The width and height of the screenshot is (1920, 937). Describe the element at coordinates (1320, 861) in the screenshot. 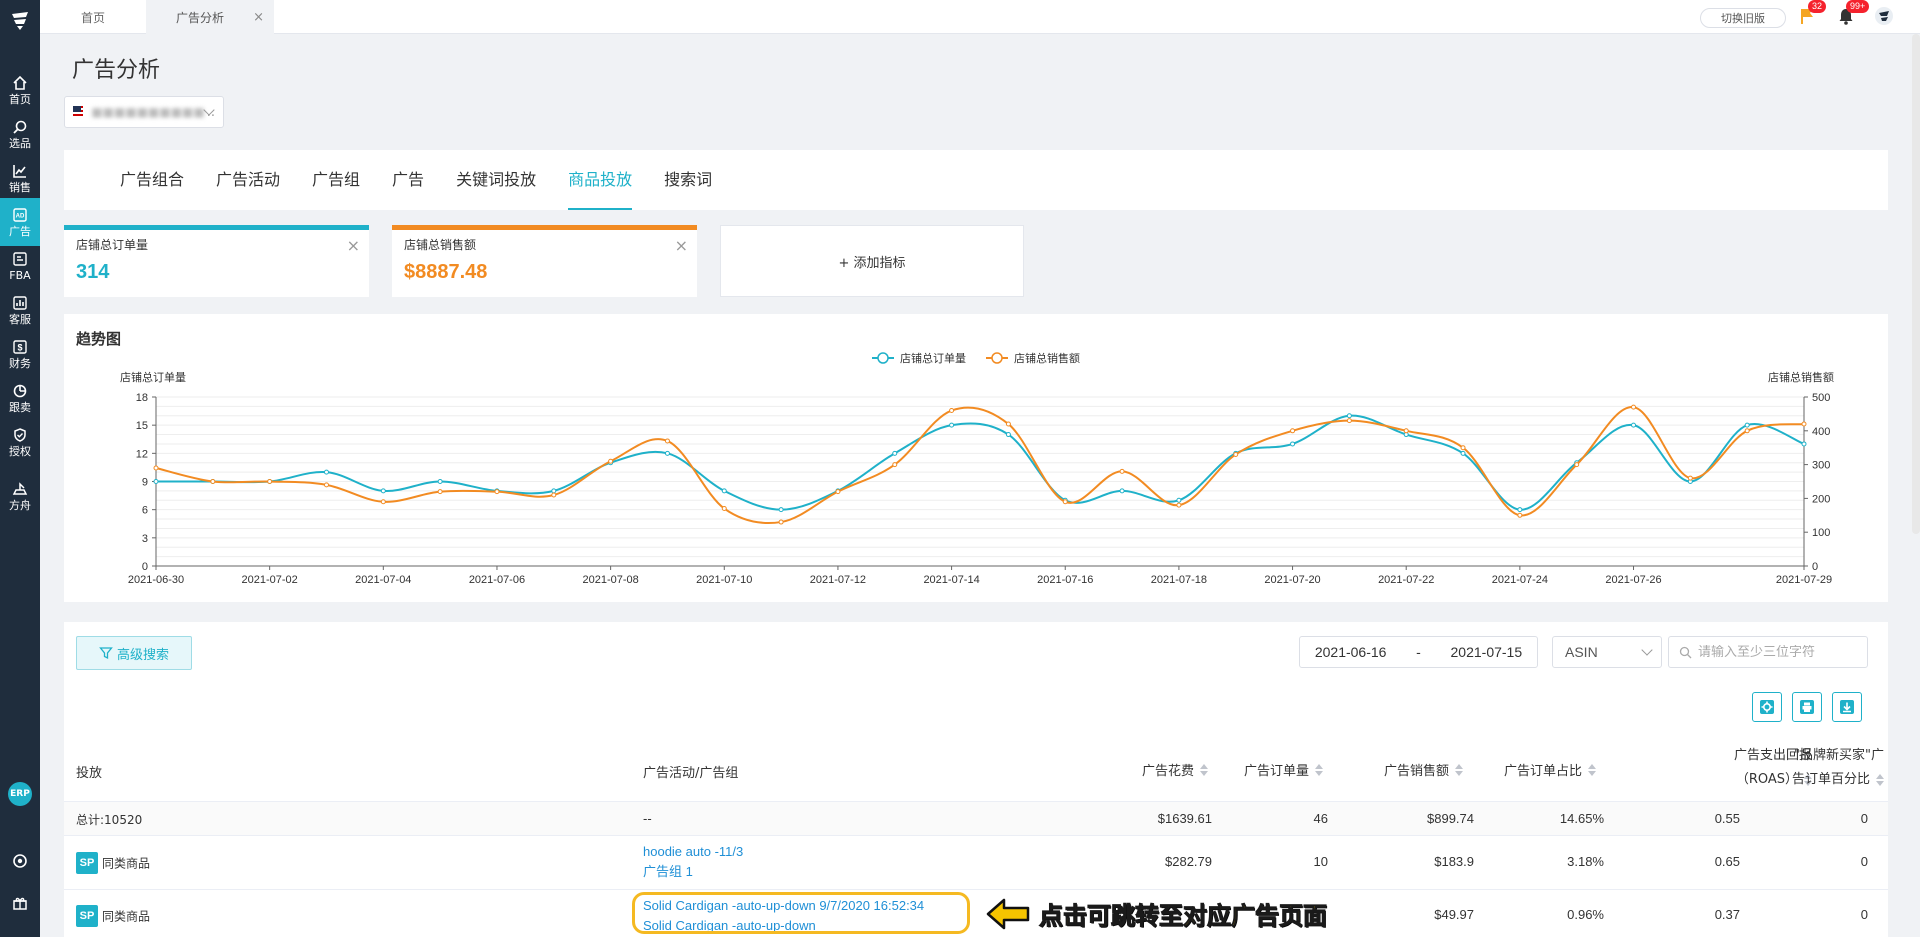

I see `orders-cell: 10` at that location.